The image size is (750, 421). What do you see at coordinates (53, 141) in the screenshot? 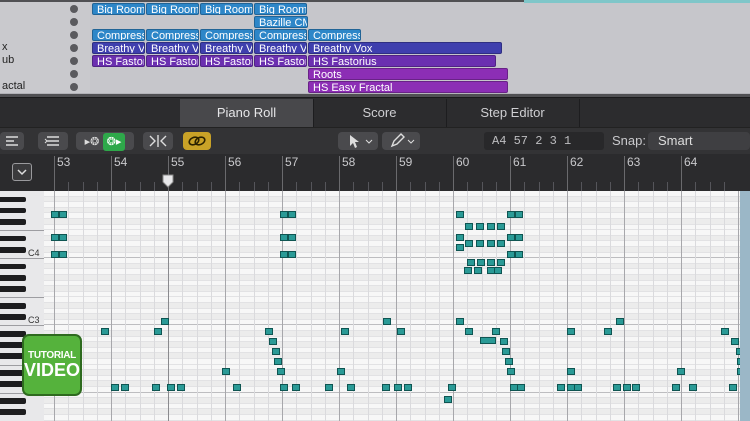
I see `list-toggle-icon` at bounding box center [53, 141].